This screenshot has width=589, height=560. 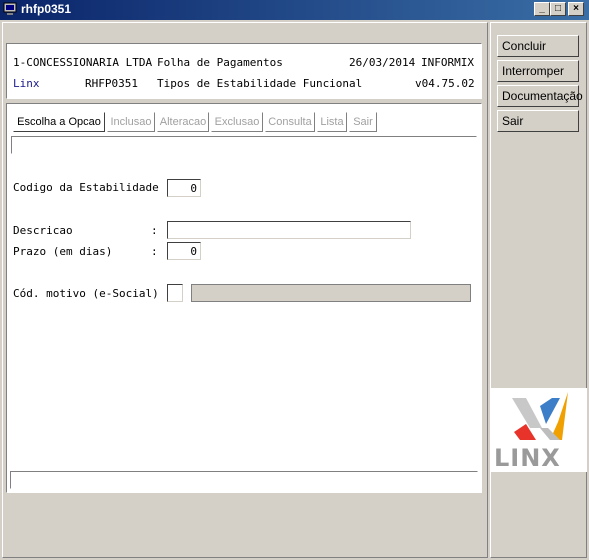 What do you see at coordinates (220, 62) in the screenshot?
I see `module-name: Folha de Pagamentos` at bounding box center [220, 62].